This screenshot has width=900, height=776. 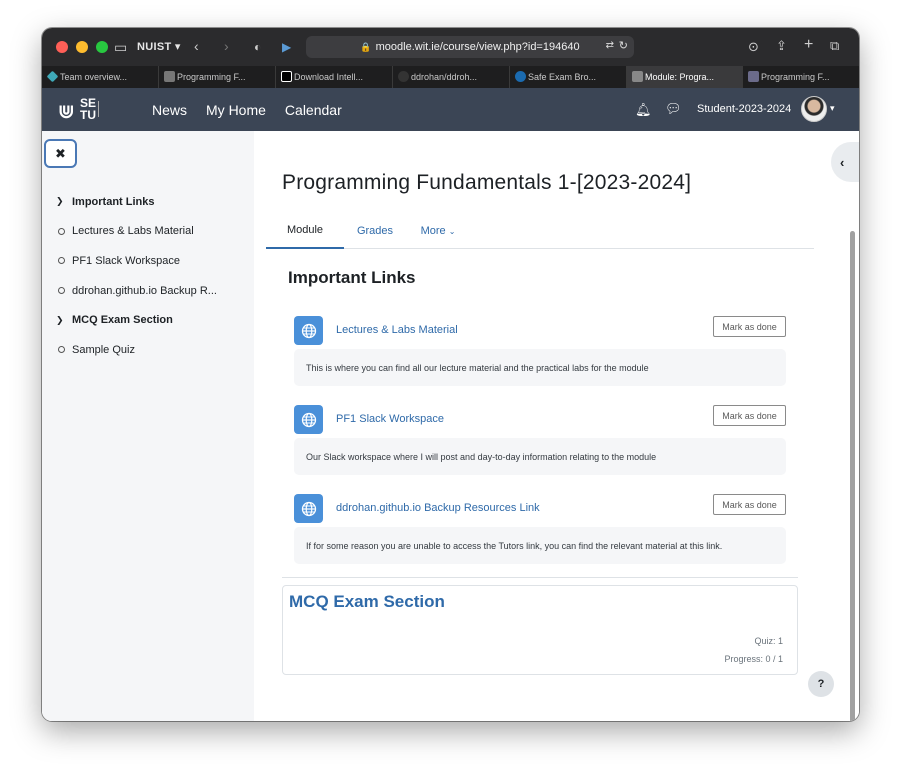 I want to click on nav-link-my-home: My Home, so click(x=236, y=110).